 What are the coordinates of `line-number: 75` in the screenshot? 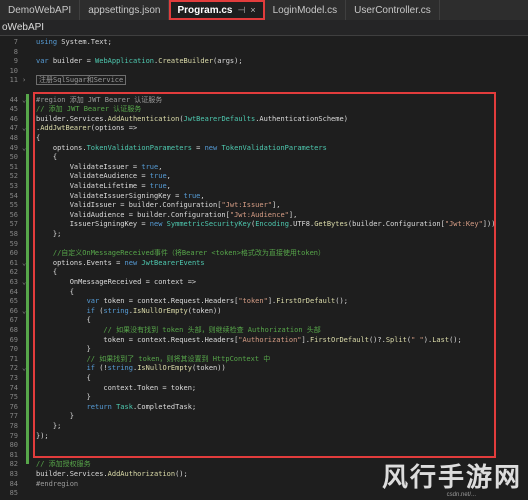 It's located at (13, 397).